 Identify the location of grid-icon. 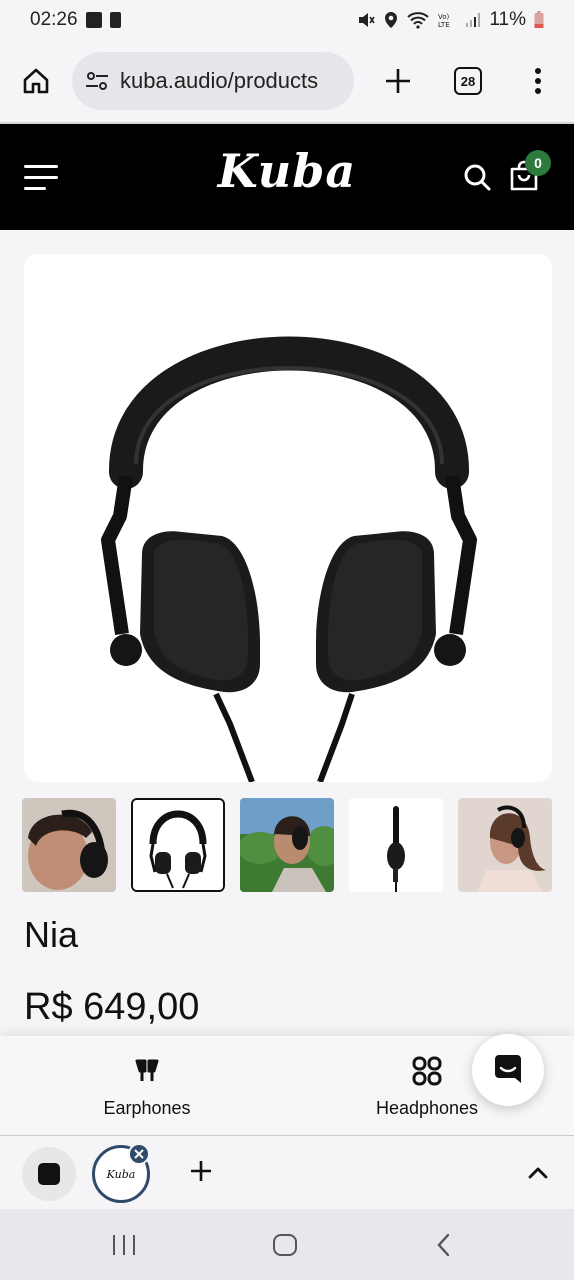
(427, 1071).